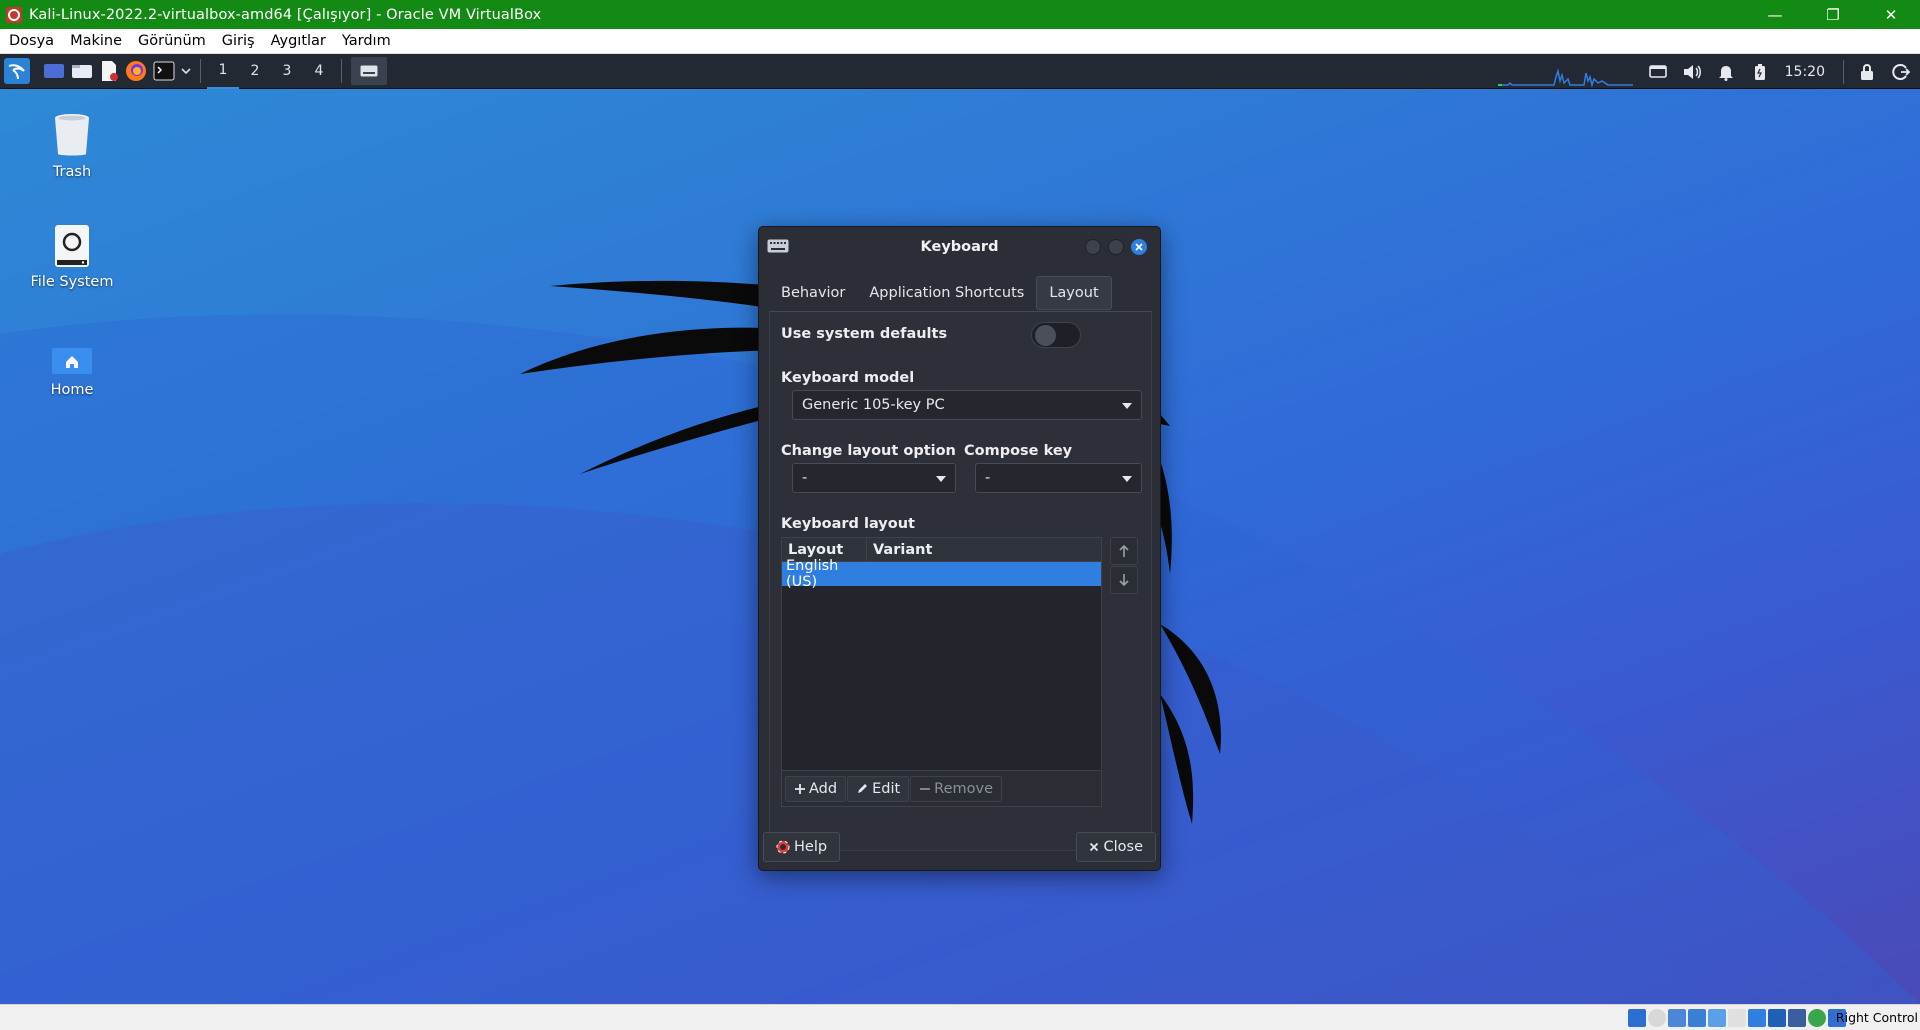 The image size is (1920, 1030). Describe the element at coordinates (82, 71) in the screenshot. I see `file-manager-icon` at that location.